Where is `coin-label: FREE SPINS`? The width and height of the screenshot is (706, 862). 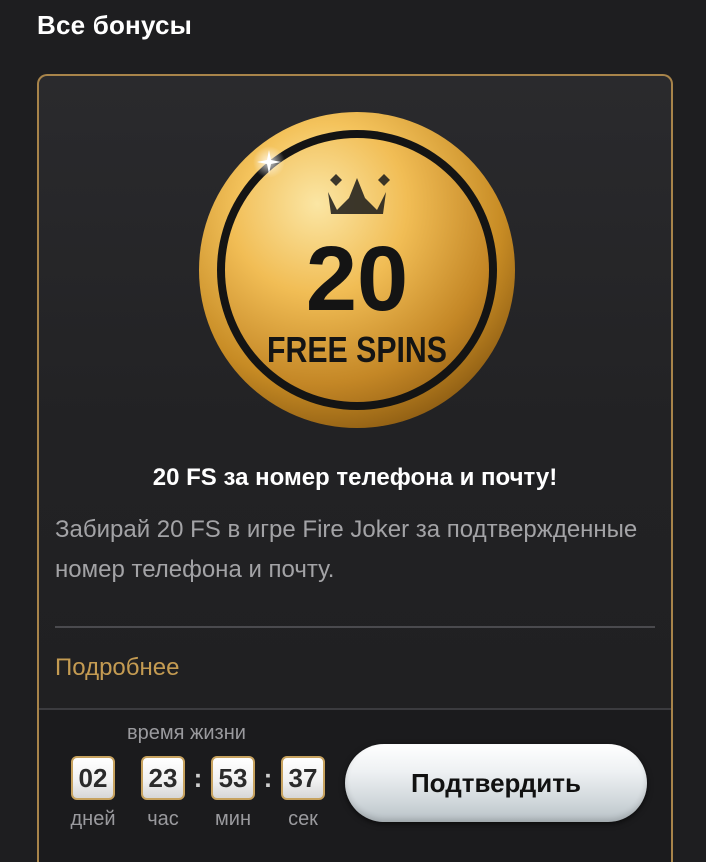
coin-label: FREE SPINS is located at coordinates (357, 349).